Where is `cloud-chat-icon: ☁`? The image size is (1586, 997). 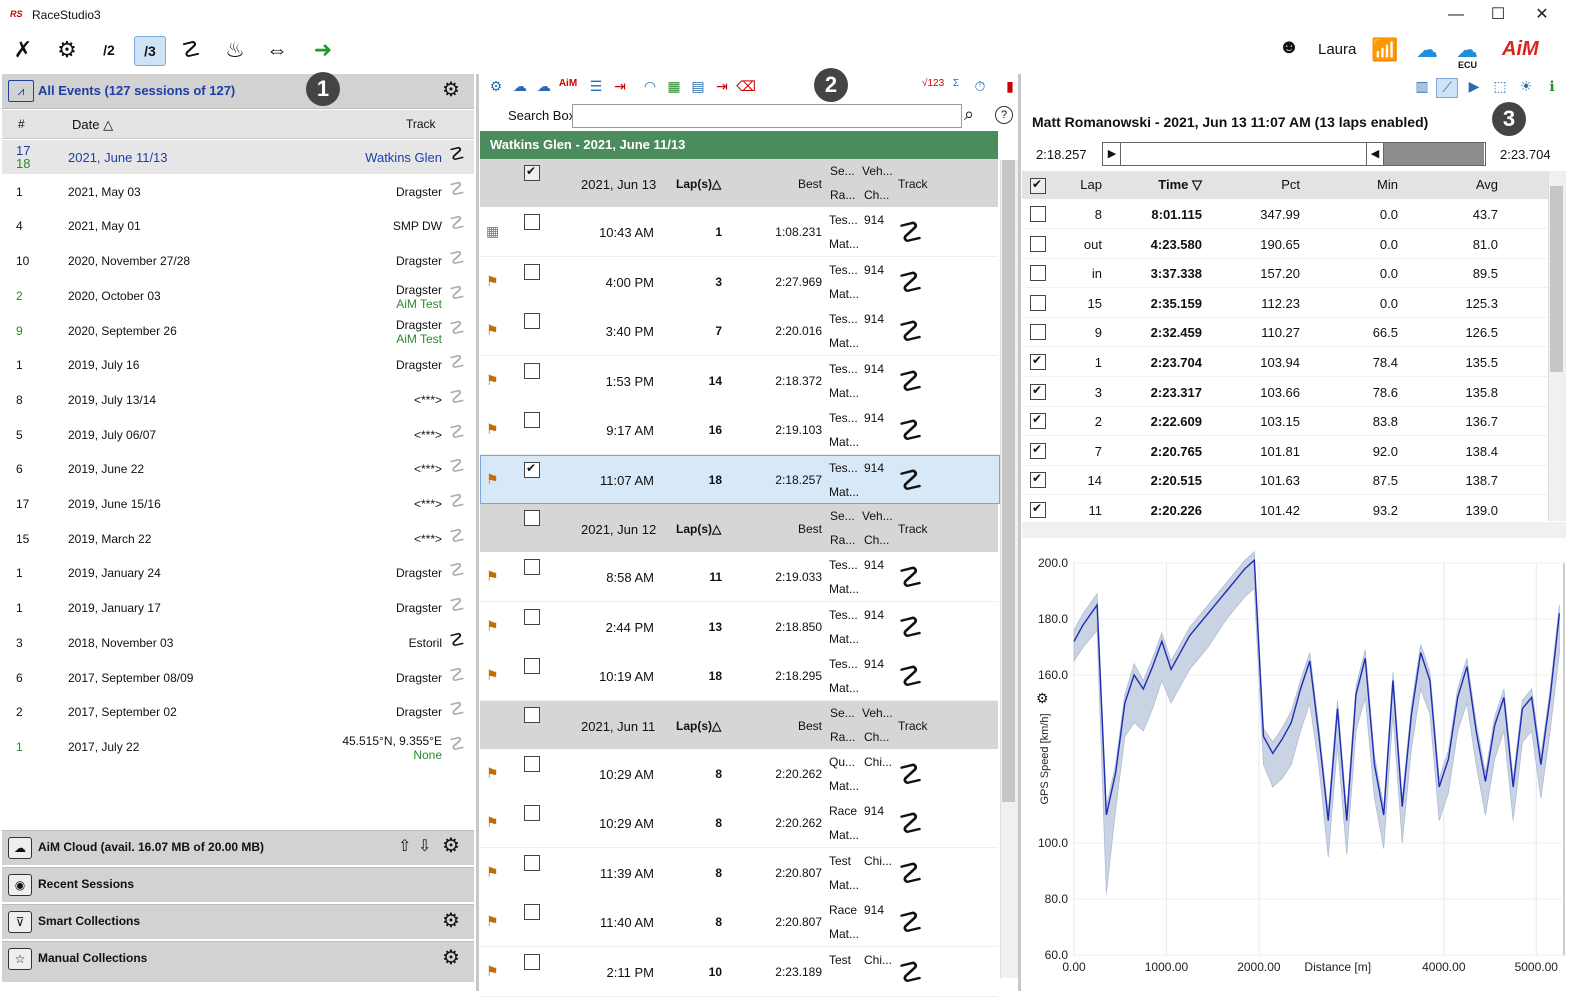 cloud-chat-icon: ☁ is located at coordinates (1427, 50).